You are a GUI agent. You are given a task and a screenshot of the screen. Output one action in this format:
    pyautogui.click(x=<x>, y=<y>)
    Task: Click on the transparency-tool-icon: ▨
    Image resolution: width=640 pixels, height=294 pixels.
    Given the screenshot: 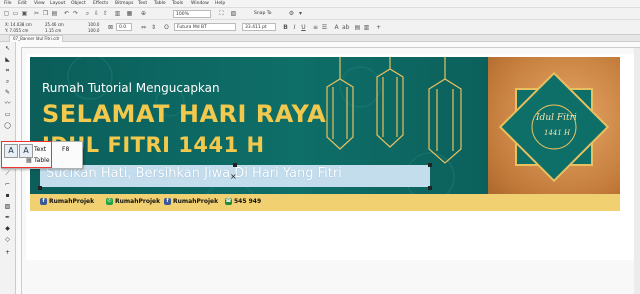 What is the action you would take?
    pyautogui.click(x=7, y=206)
    